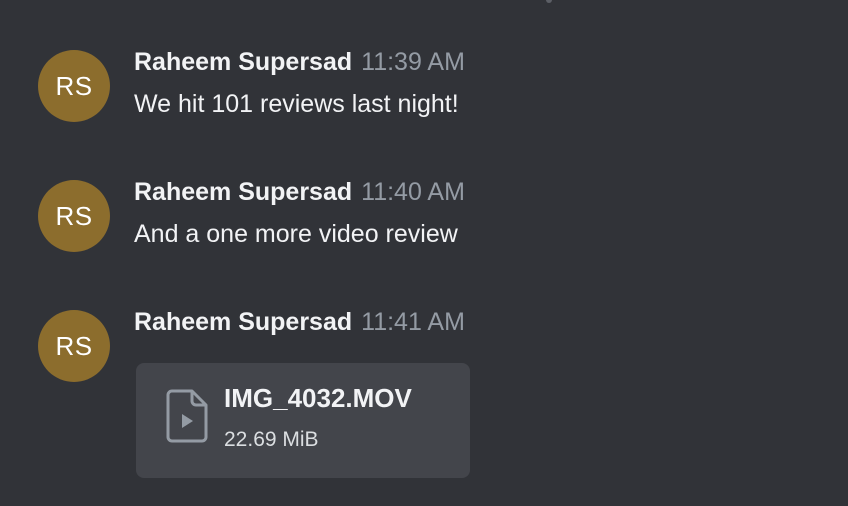  I want to click on message-timestamp: 11:40 AM, so click(413, 192).